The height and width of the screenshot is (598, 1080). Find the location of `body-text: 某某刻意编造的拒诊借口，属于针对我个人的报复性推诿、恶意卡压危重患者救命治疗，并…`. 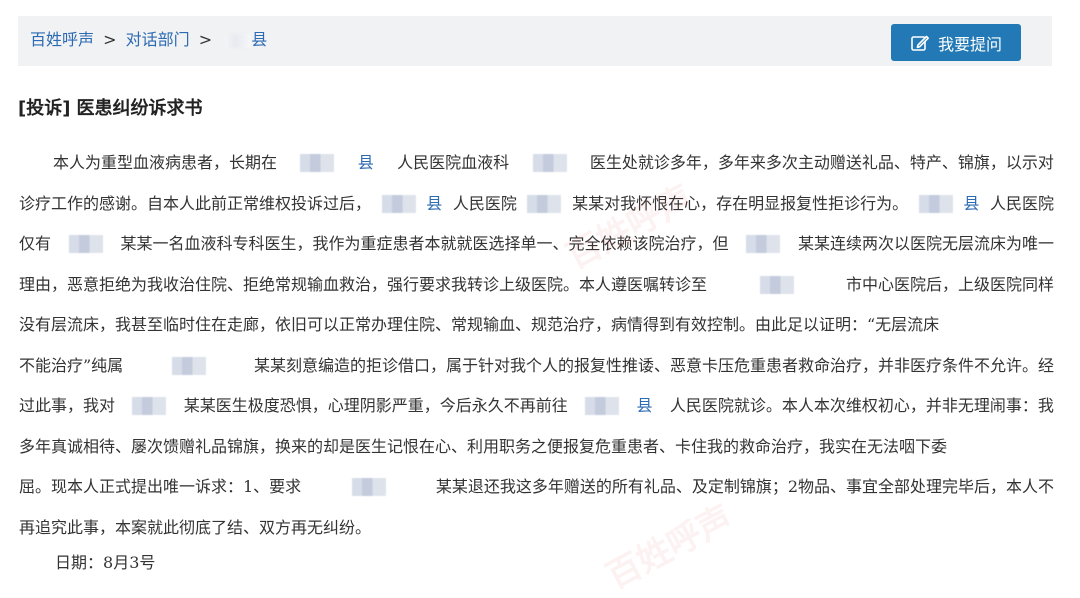

body-text: 某某刻意编造的拒诊借口，属于针对我个人的报复性推诿、恶意卡压危重患者救命治疗，并… is located at coordinates (653, 365).